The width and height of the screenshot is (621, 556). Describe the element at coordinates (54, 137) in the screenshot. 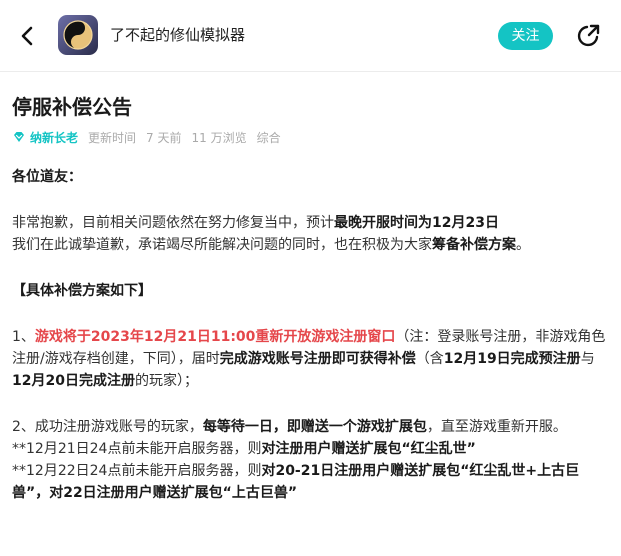

I see `author-name: 纳新长老` at that location.